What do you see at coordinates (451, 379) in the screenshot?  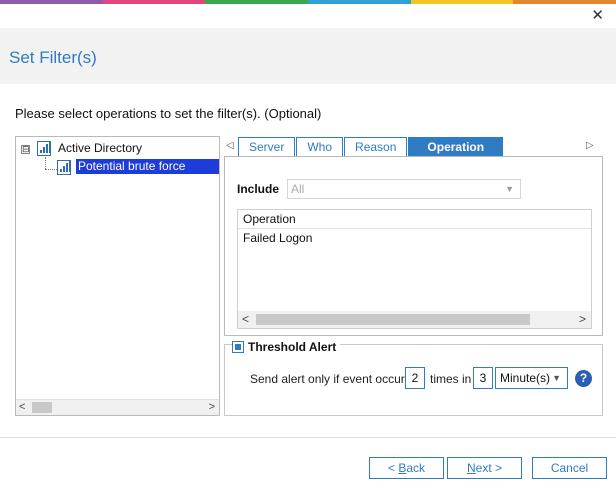 I see `times-in-label: times in` at bounding box center [451, 379].